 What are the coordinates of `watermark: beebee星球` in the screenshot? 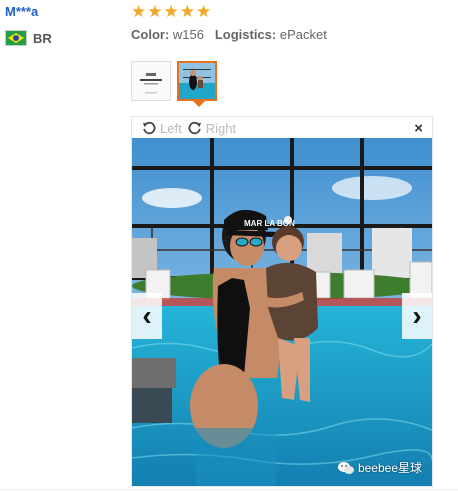 It's located at (379, 467).